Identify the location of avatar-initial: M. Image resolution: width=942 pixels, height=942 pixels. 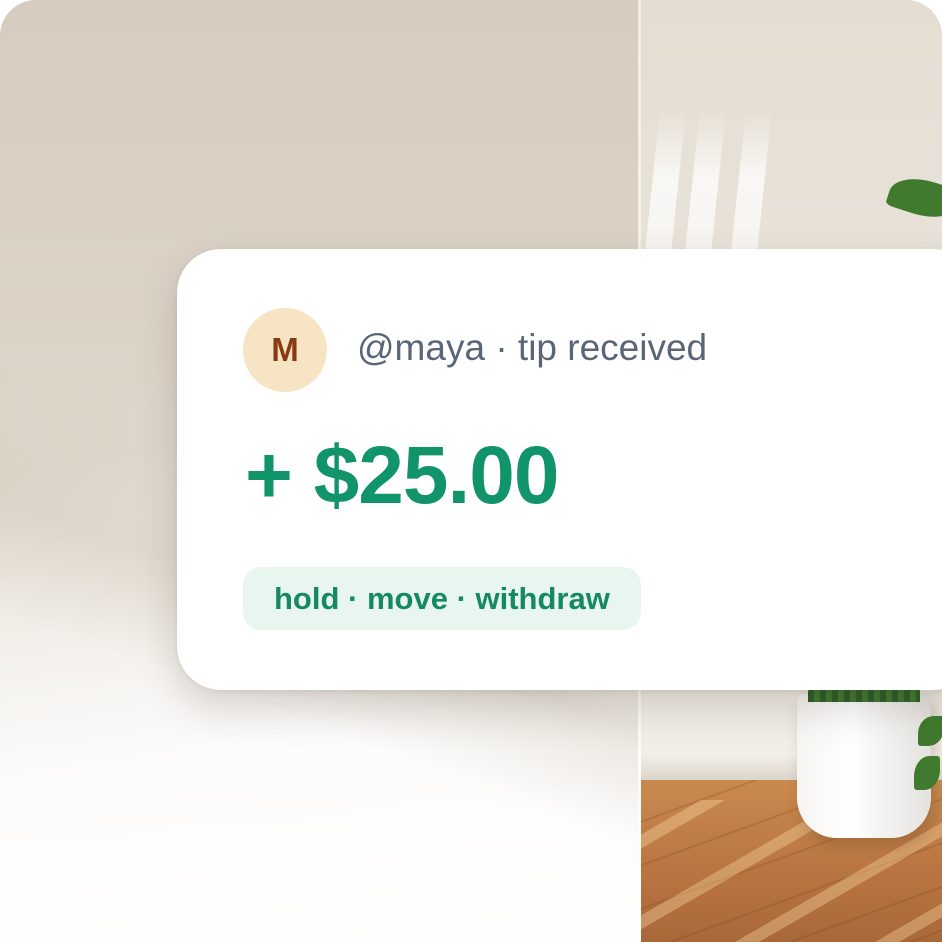
(285, 349).